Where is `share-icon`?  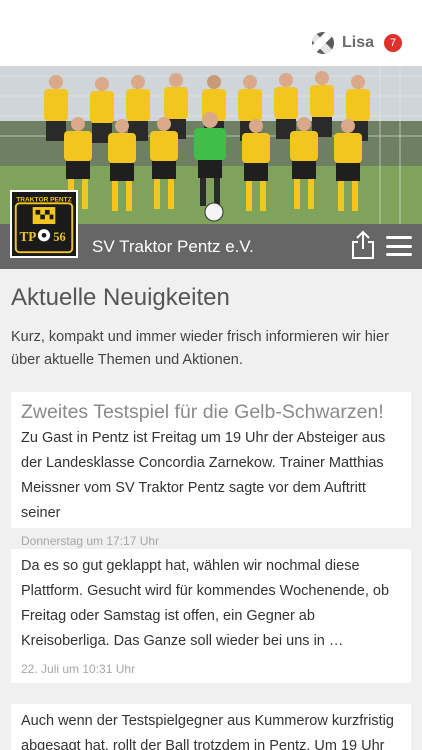
share-icon is located at coordinates (363, 245).